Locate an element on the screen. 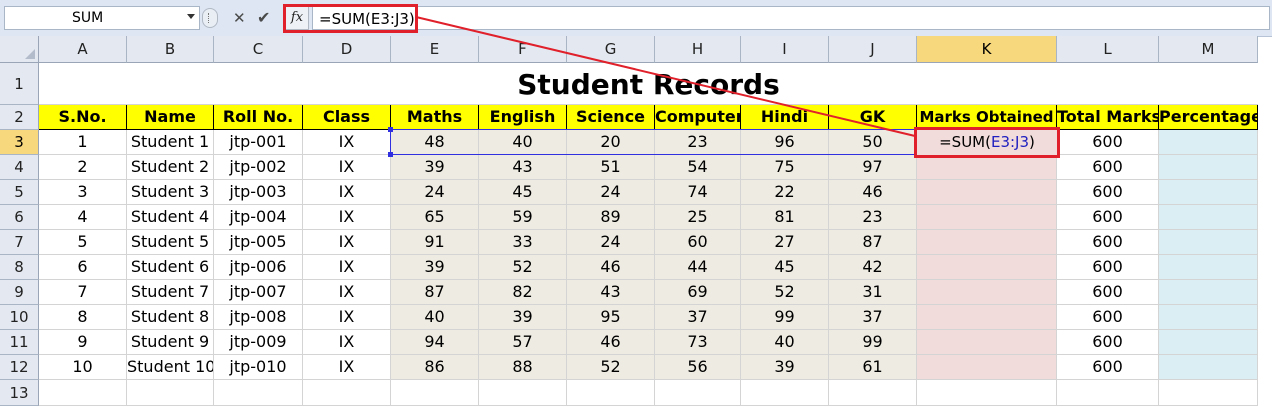 Image resolution: width=1272 pixels, height=406 pixels. annotation-arrow-line is located at coordinates (665, 76).